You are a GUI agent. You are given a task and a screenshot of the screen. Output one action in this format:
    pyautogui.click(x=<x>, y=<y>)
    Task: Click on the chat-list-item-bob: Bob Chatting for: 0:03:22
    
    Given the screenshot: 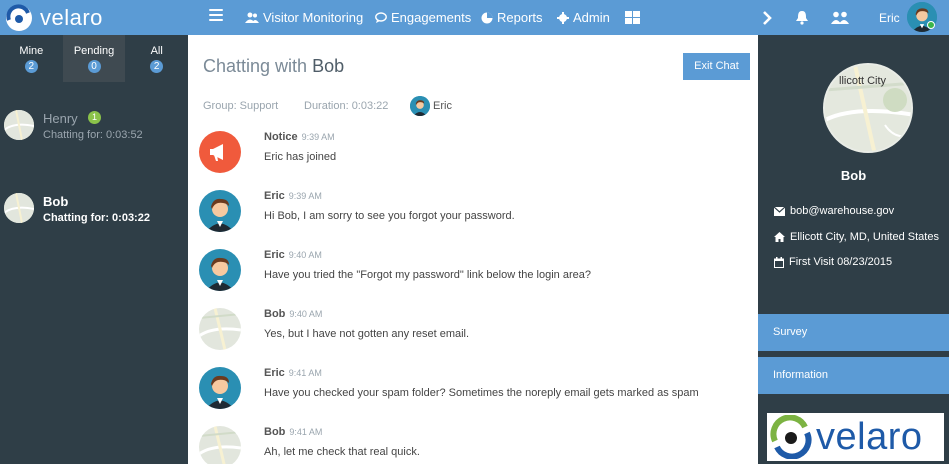 What is the action you would take?
    pyautogui.click(x=94, y=218)
    